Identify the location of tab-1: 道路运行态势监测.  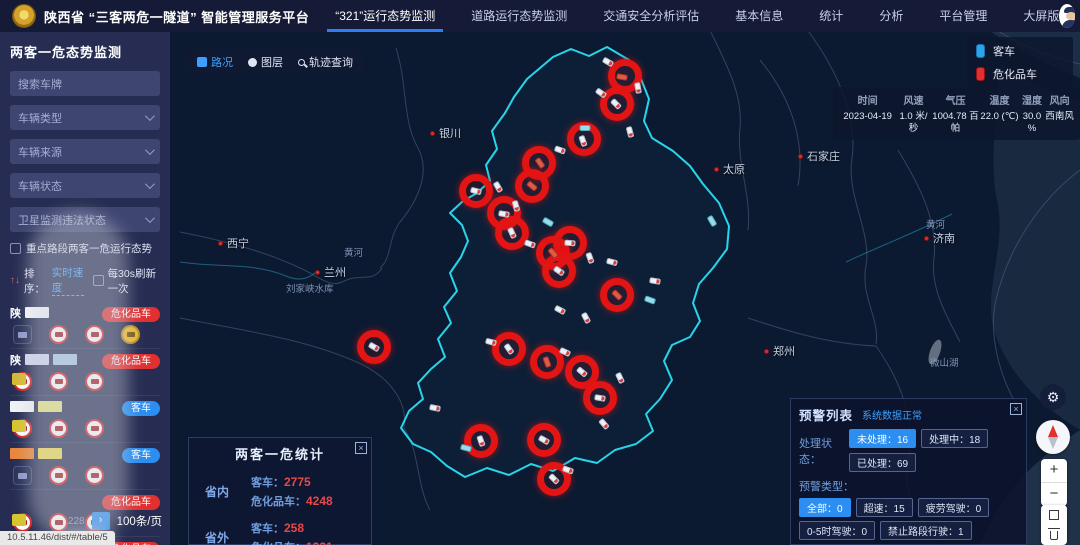
(519, 16).